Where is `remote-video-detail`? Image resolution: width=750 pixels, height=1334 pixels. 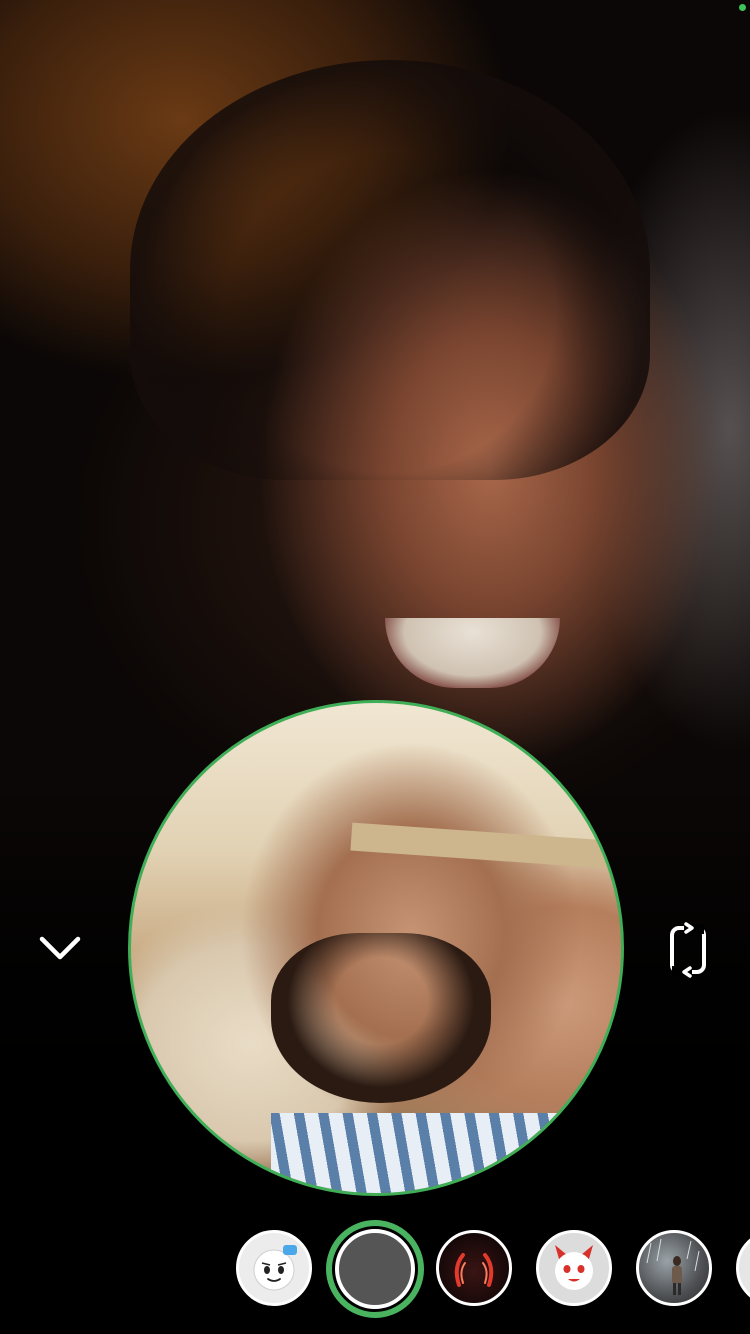
remote-video-detail is located at coordinates (472, 653).